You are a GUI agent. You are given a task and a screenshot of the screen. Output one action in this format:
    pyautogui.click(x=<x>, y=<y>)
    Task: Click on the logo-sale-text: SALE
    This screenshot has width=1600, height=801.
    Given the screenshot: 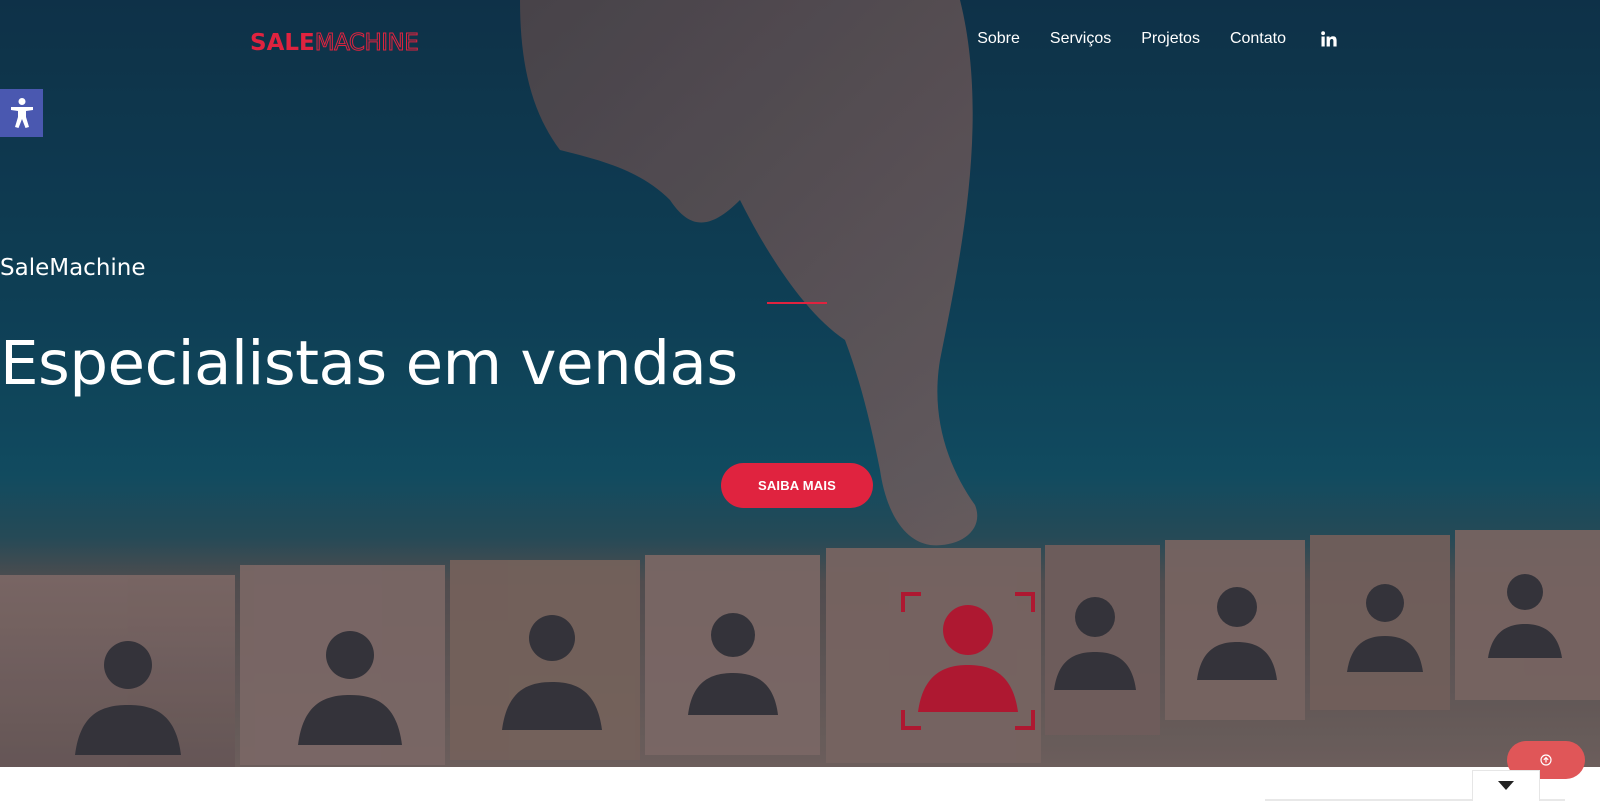 What is the action you would take?
    pyautogui.click(x=282, y=43)
    